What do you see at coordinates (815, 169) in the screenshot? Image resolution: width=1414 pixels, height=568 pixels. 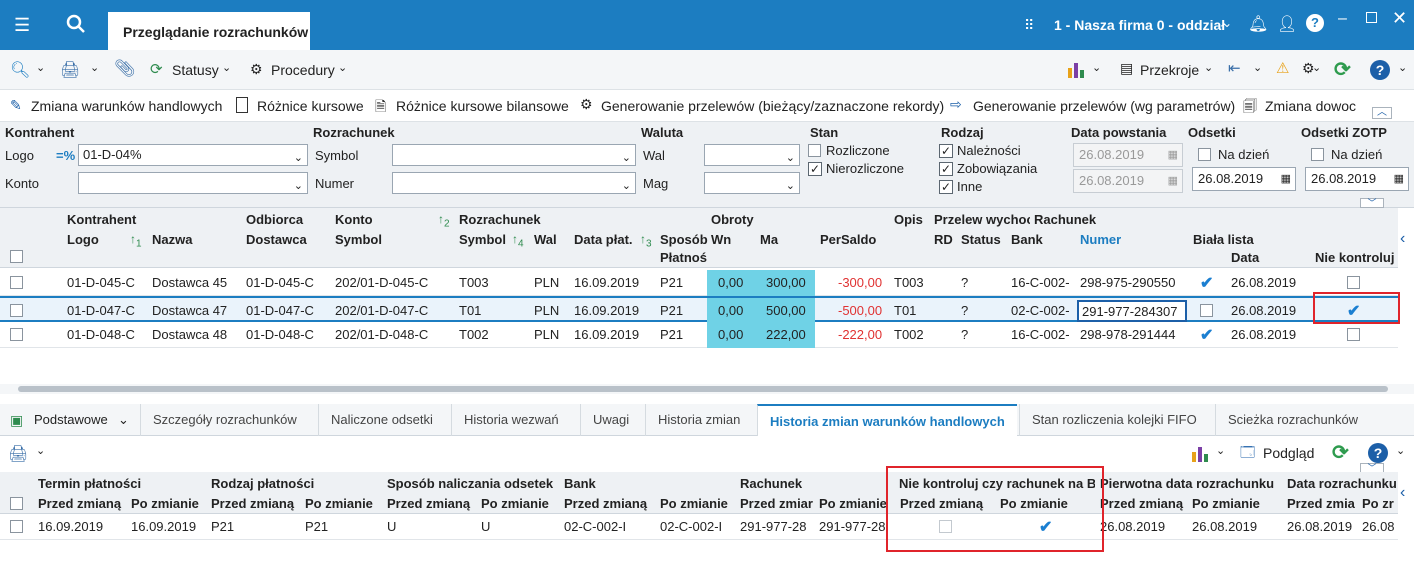 I see `nierozliczone-checkbox: ✓` at bounding box center [815, 169].